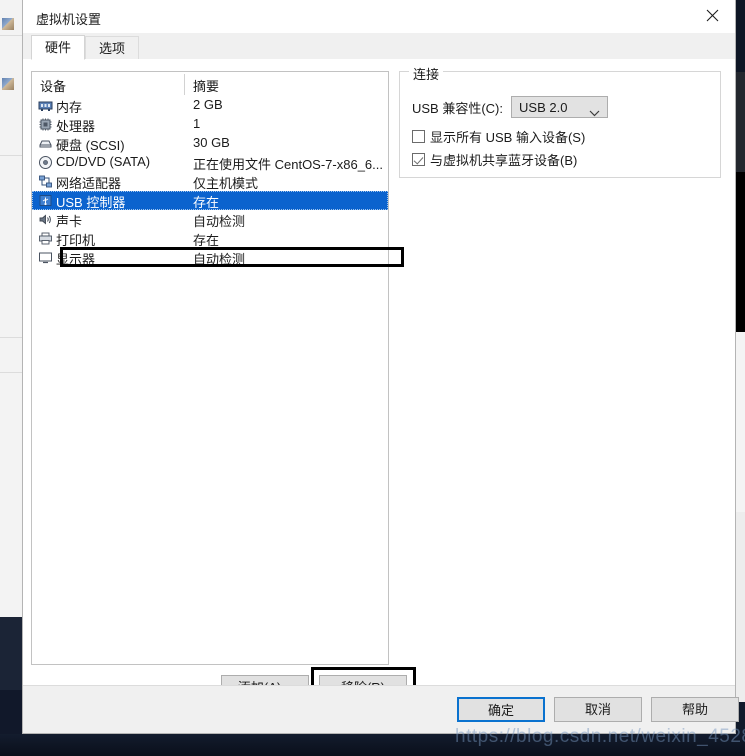 Image resolution: width=745 pixels, height=756 pixels. I want to click on usb-compatibility-value: USB 2.0, so click(543, 107).